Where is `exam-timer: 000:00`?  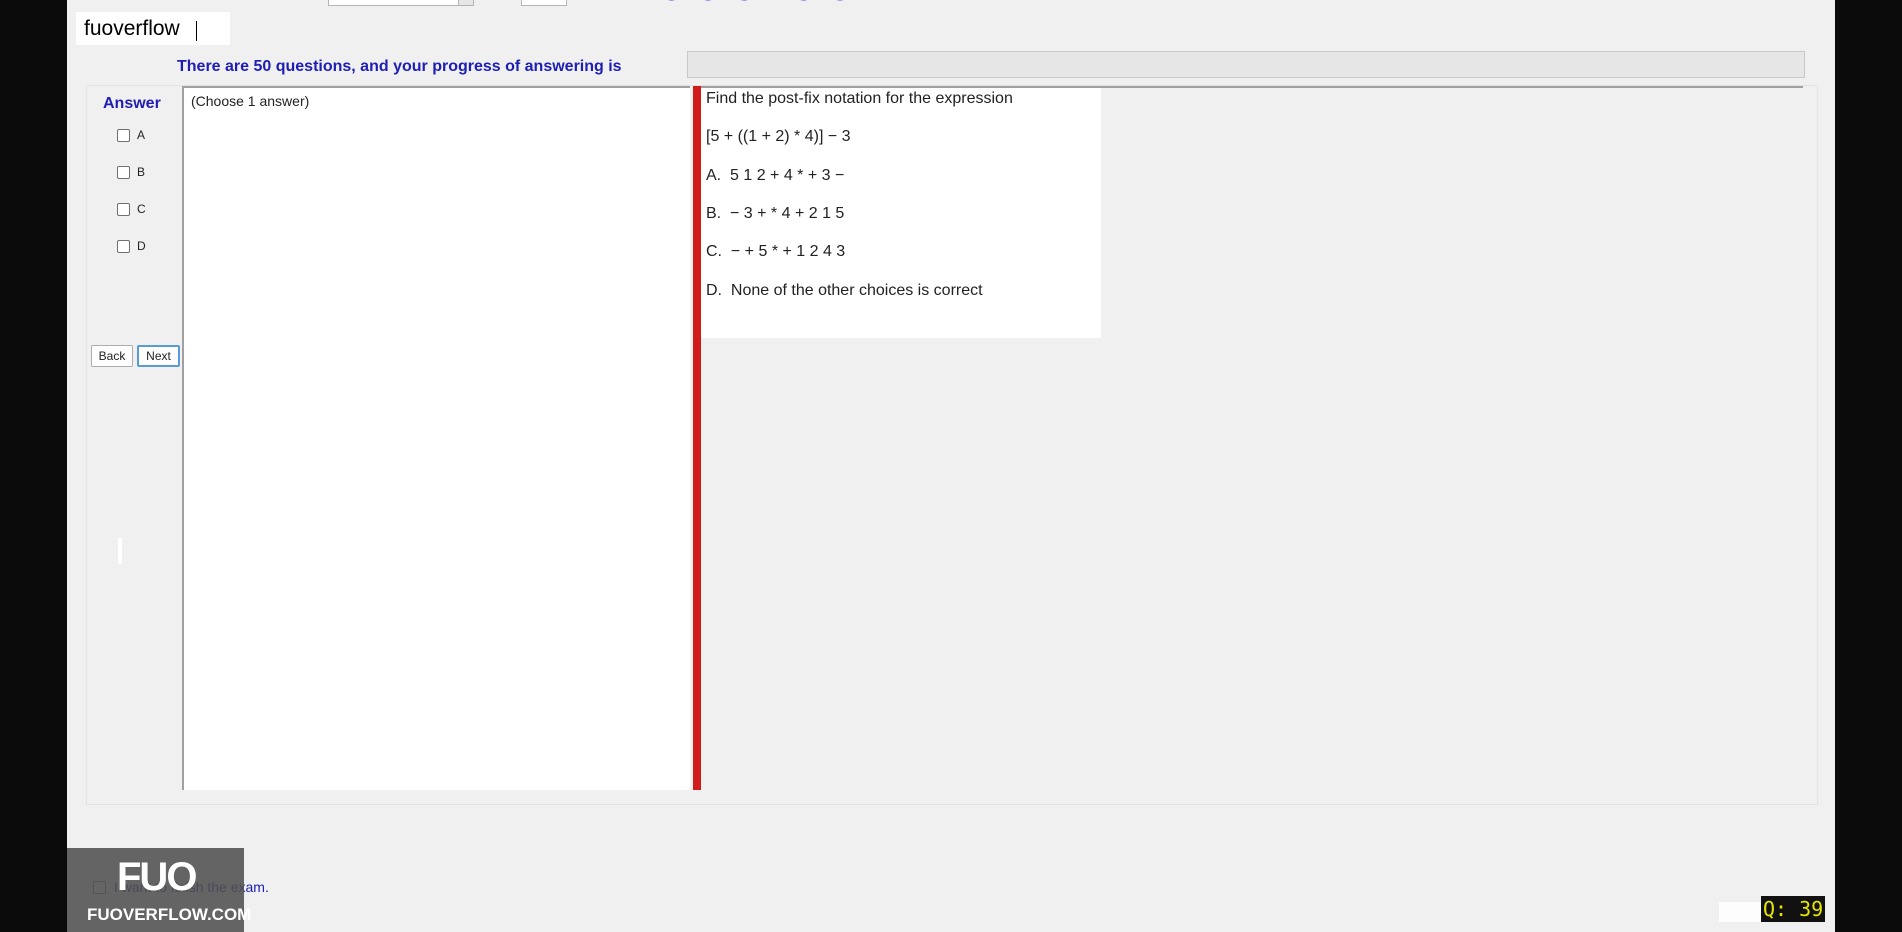
exam-timer: 000:00 is located at coordinates (757, 5).